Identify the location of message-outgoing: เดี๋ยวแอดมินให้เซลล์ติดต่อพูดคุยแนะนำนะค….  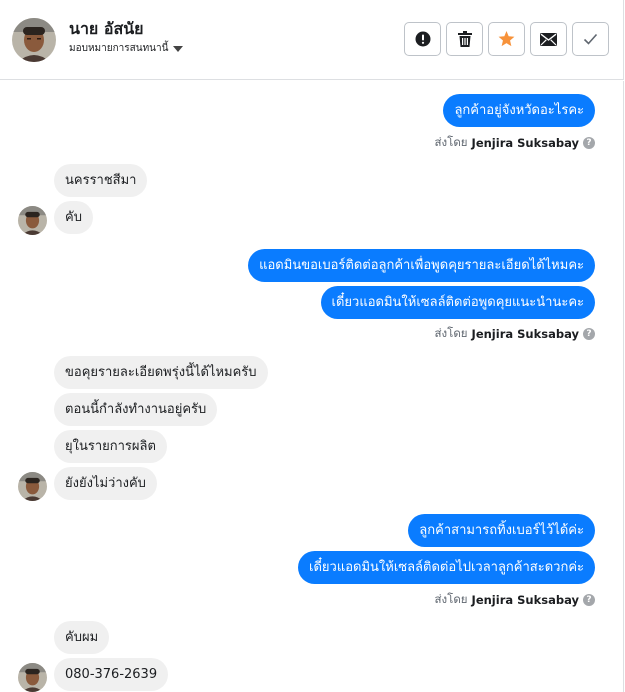
(457, 302).